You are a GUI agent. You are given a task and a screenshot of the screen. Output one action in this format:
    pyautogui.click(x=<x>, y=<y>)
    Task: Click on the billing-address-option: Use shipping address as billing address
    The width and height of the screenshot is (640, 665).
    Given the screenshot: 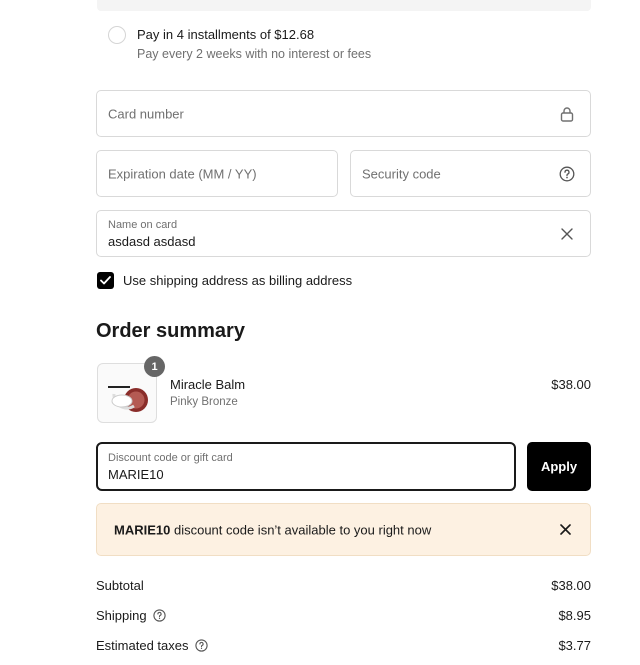 What is the action you would take?
    pyautogui.click(x=224, y=280)
    